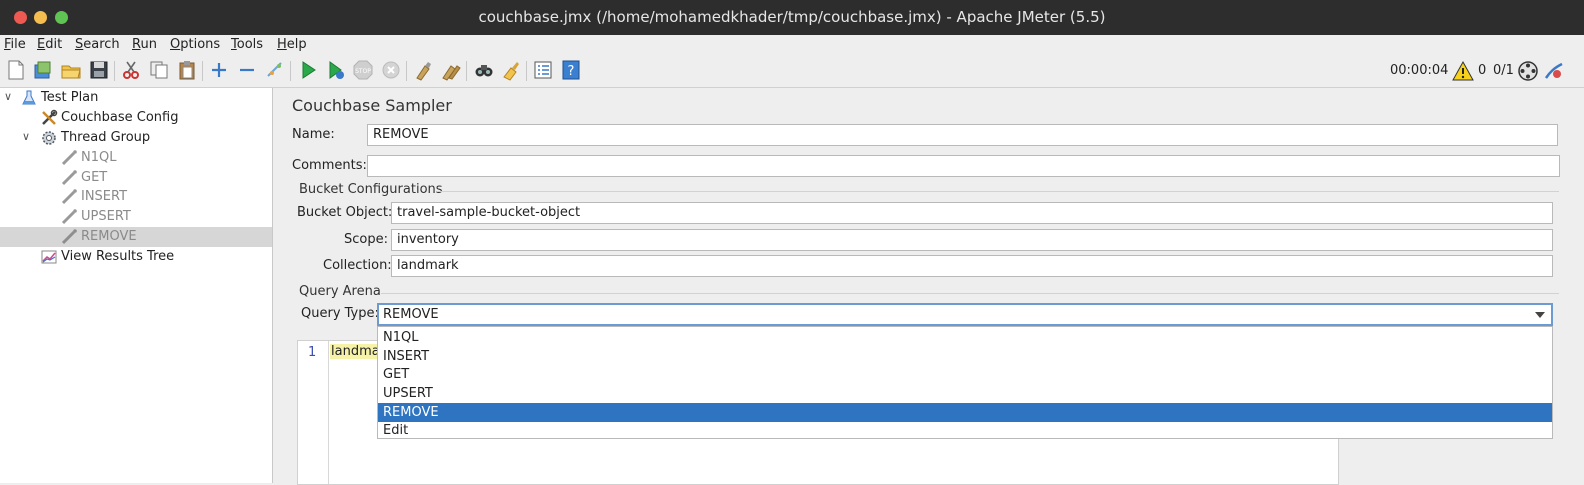 The height and width of the screenshot is (485, 1584). I want to click on tree-node-get: GET, so click(136, 178).